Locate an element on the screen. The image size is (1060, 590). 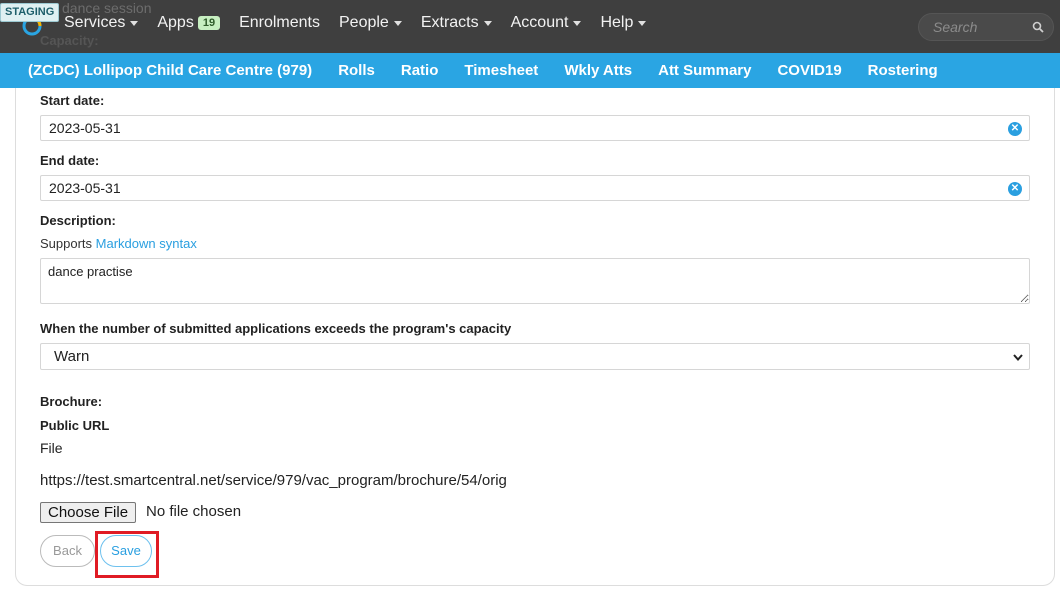
search-box is located at coordinates (986, 27).